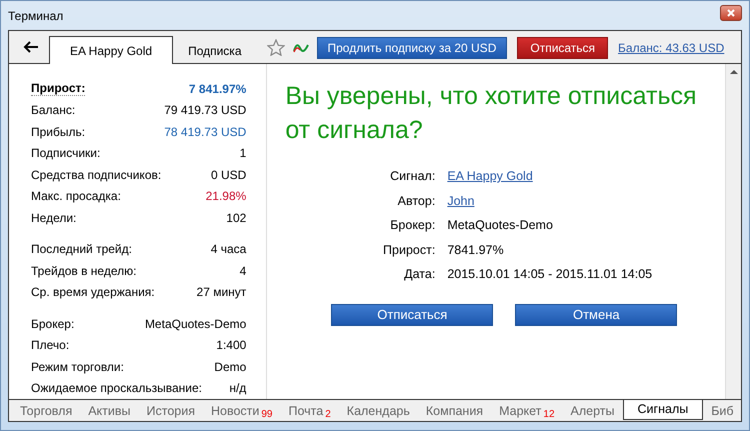  I want to click on stat-label: Ожидаемое проскальзывание:, so click(116, 388).